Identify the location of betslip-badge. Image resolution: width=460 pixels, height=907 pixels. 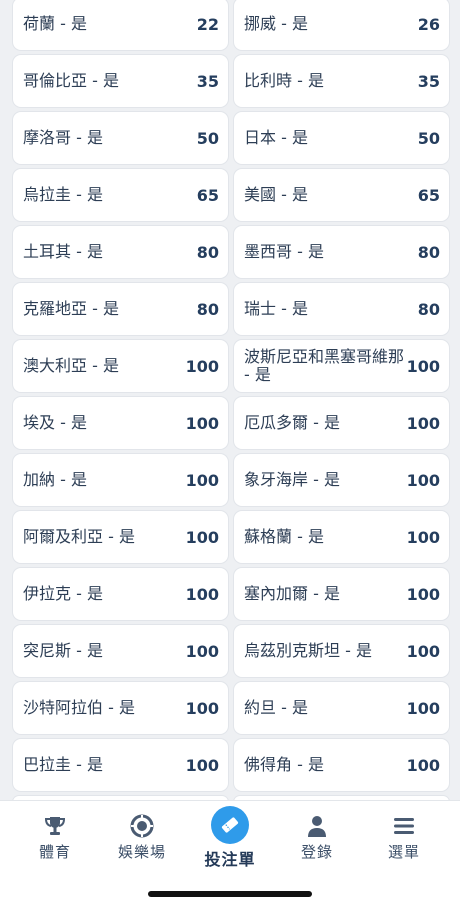
(230, 825).